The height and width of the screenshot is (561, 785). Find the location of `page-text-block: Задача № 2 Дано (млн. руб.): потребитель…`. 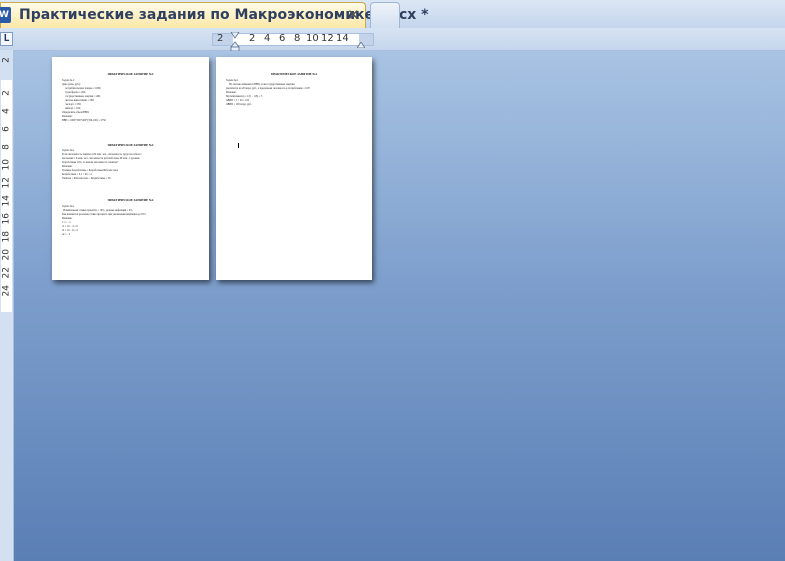

page-text-block: Задача № 2 Дано (млн. руб.): потребитель… is located at coordinates (84, 100).